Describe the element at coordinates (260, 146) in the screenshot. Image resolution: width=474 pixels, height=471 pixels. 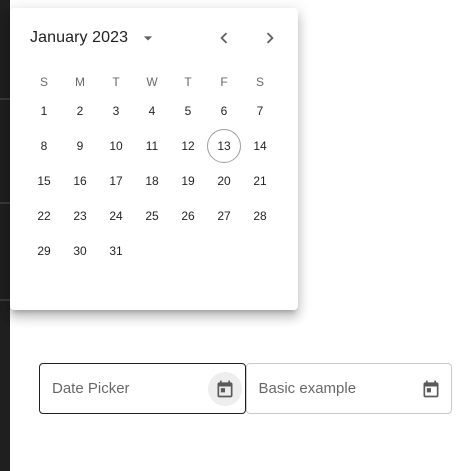
I see `day-button: 14` at that location.